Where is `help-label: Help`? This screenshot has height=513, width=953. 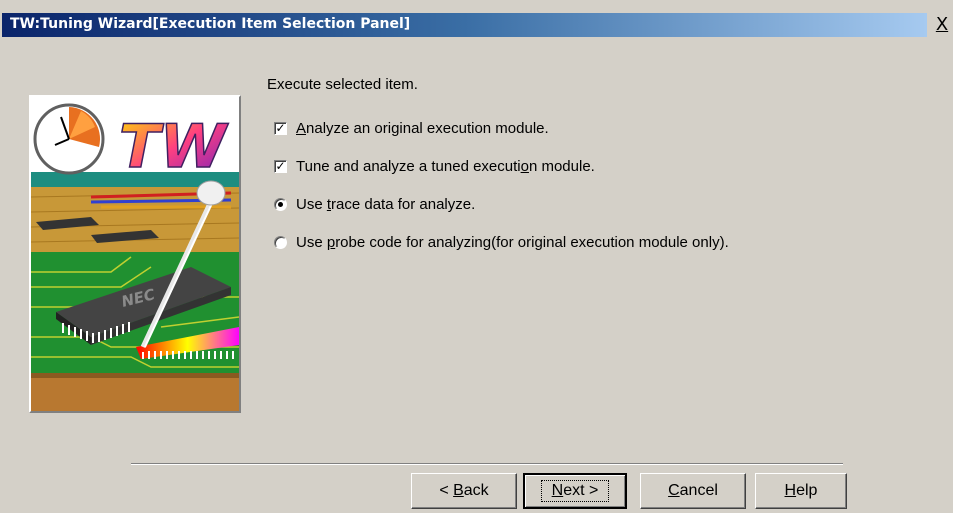
help-label: Help is located at coordinates (801, 490).